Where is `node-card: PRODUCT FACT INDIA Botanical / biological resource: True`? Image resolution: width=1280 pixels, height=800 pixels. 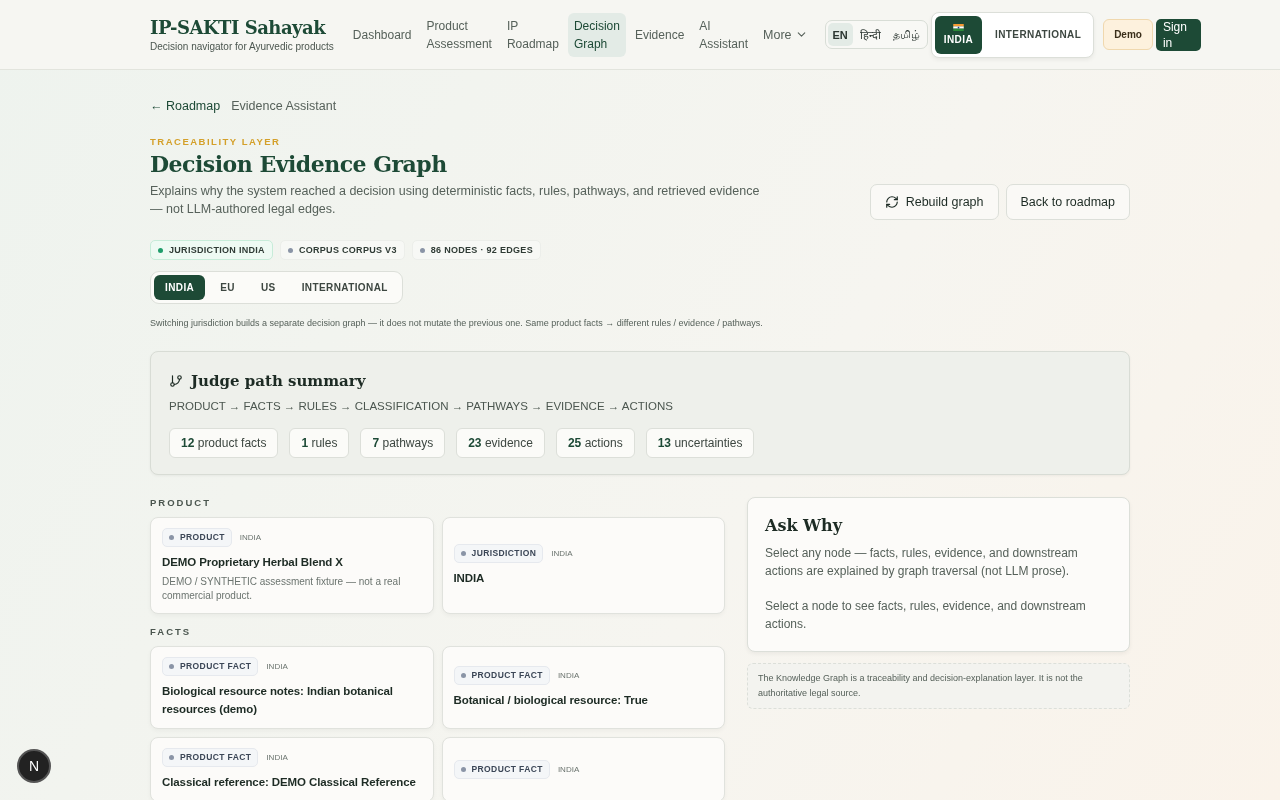 node-card: PRODUCT FACT INDIA Botanical / biological resource: True is located at coordinates (583, 687).